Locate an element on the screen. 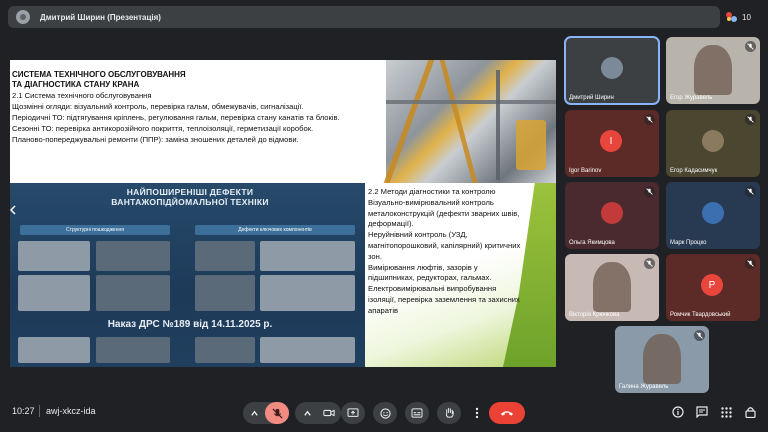 This screenshot has width=768, height=432. lock-icon is located at coordinates (750, 412).